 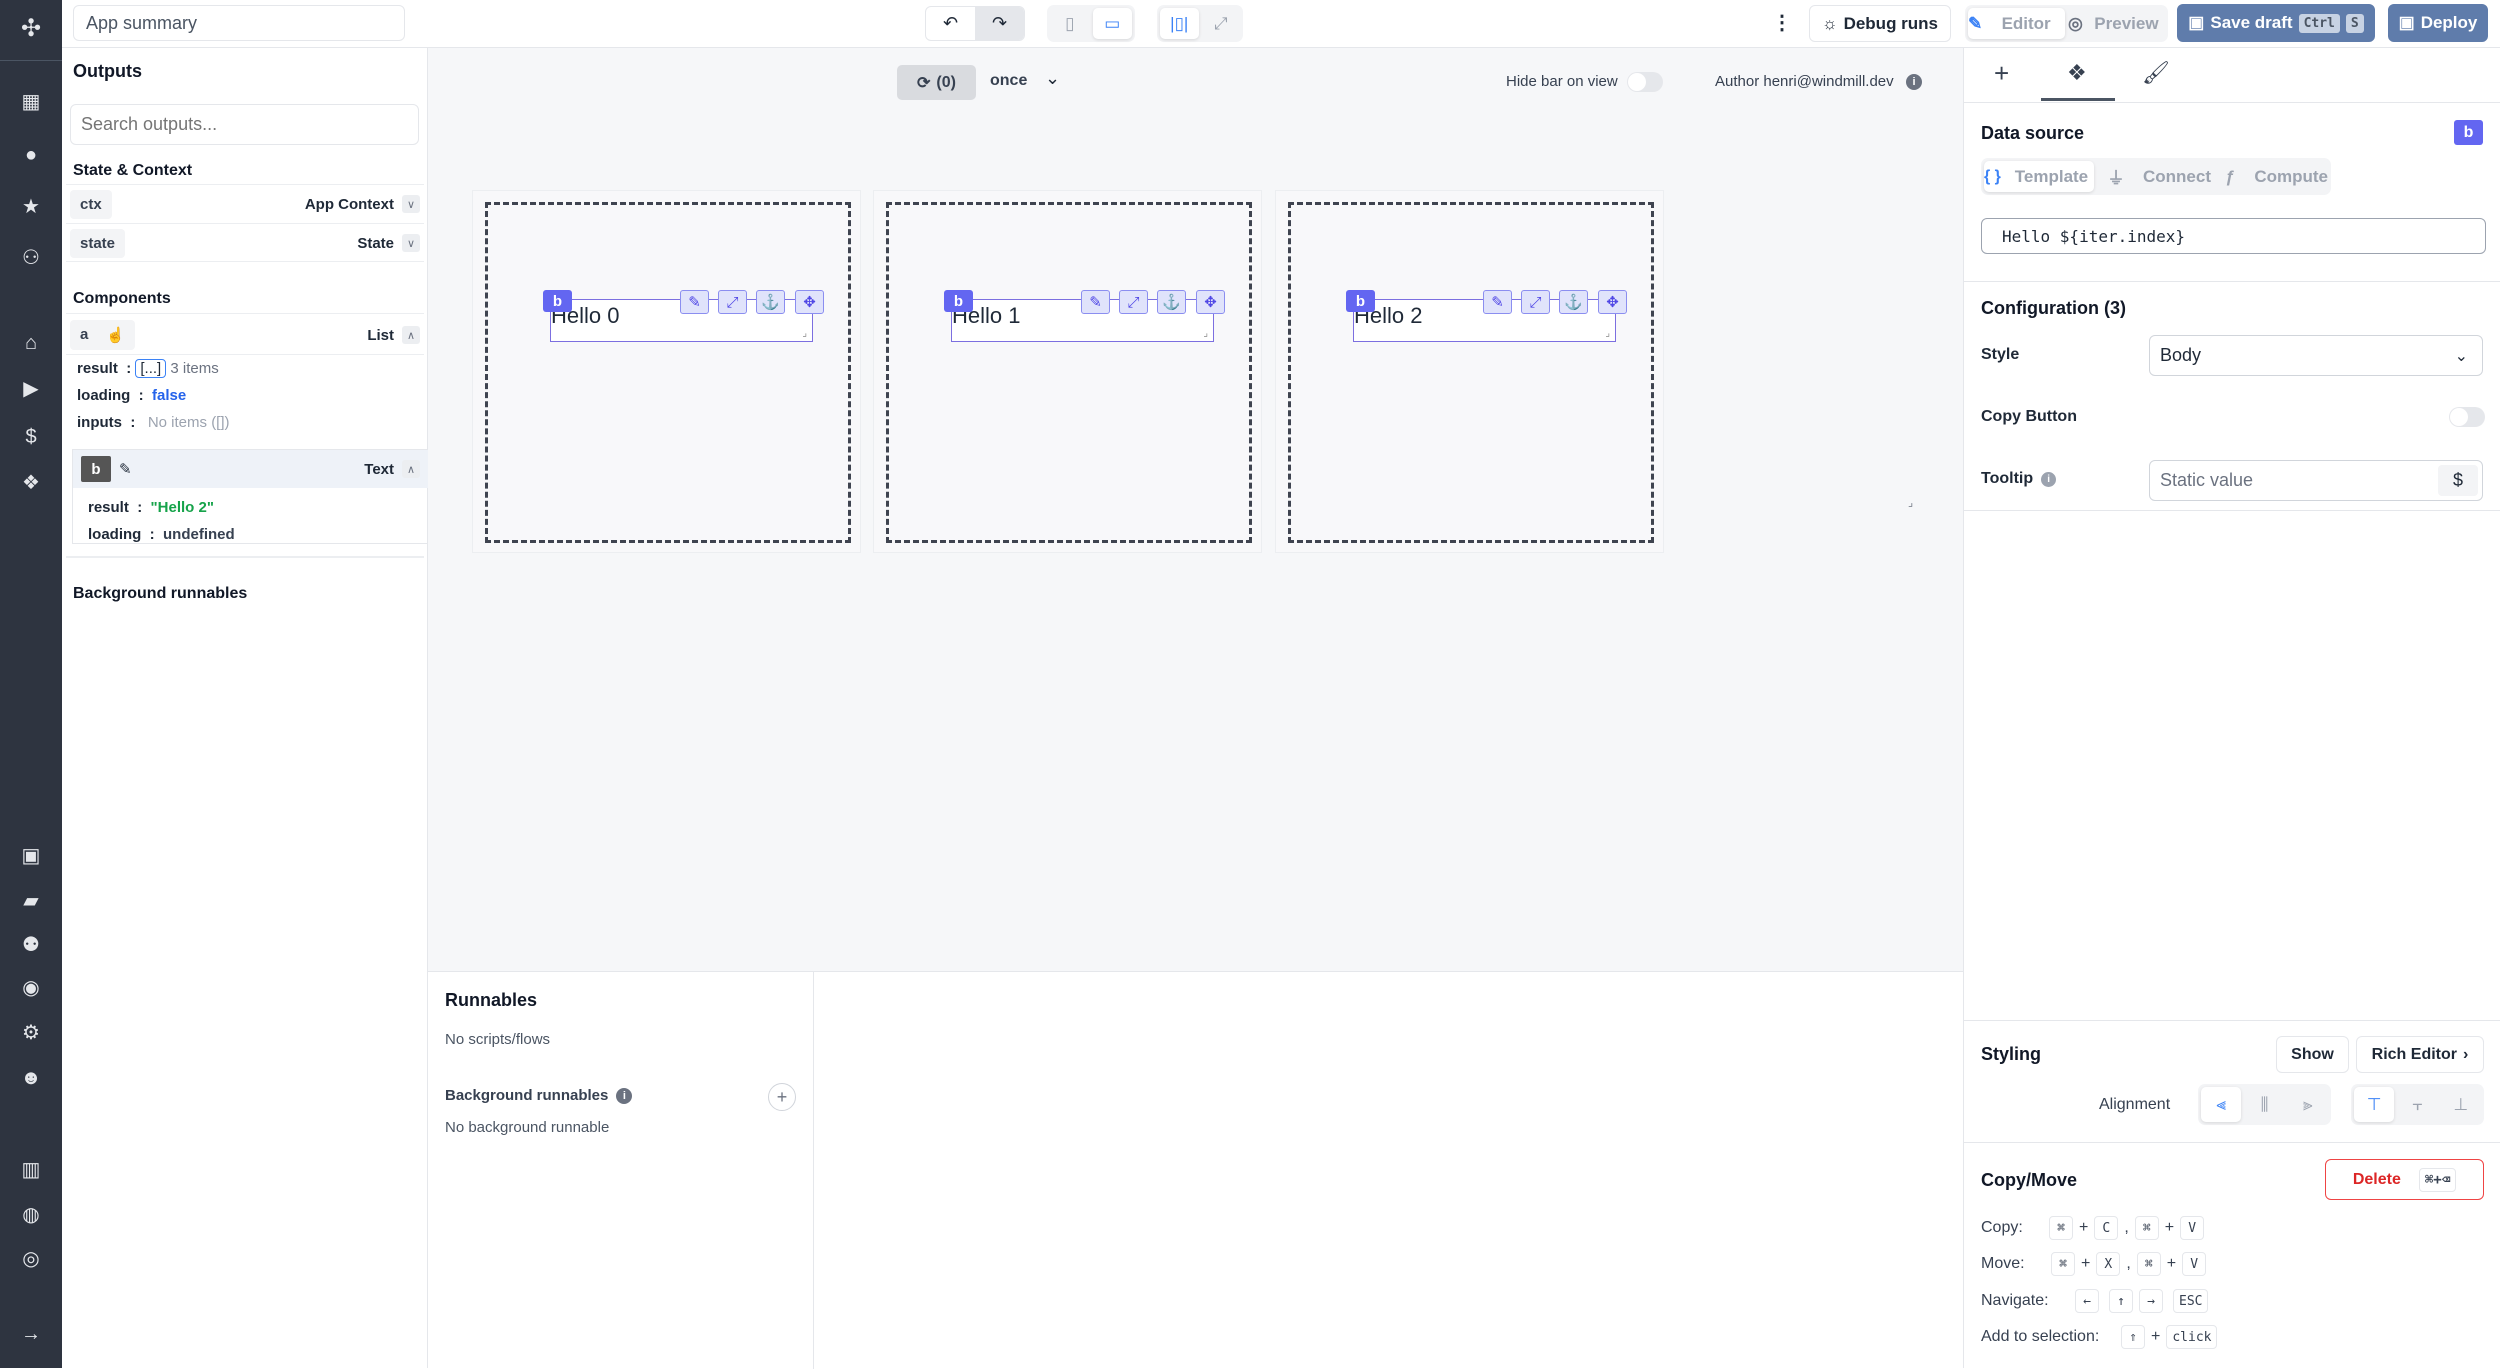 What do you see at coordinates (31, 1170) in the screenshot?
I see `book-icon: ▥` at bounding box center [31, 1170].